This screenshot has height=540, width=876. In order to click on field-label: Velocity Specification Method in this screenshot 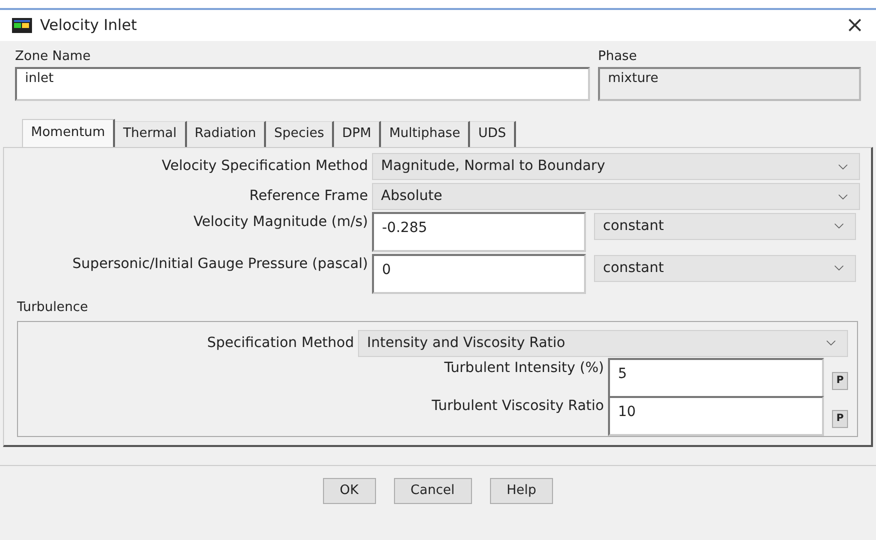, I will do `click(264, 166)`.